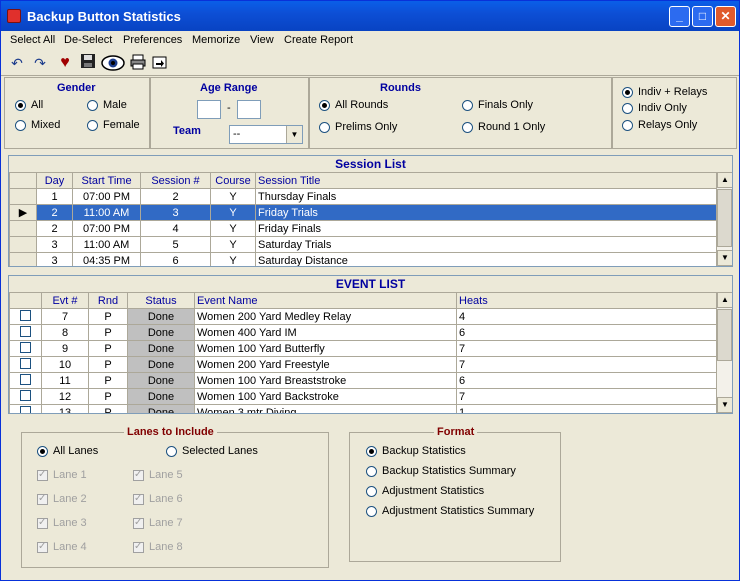 Image resolution: width=740 pixels, height=581 pixels. Describe the element at coordinates (158, 499) in the screenshot. I see `lane-checkbox-6: Lane 6` at that location.